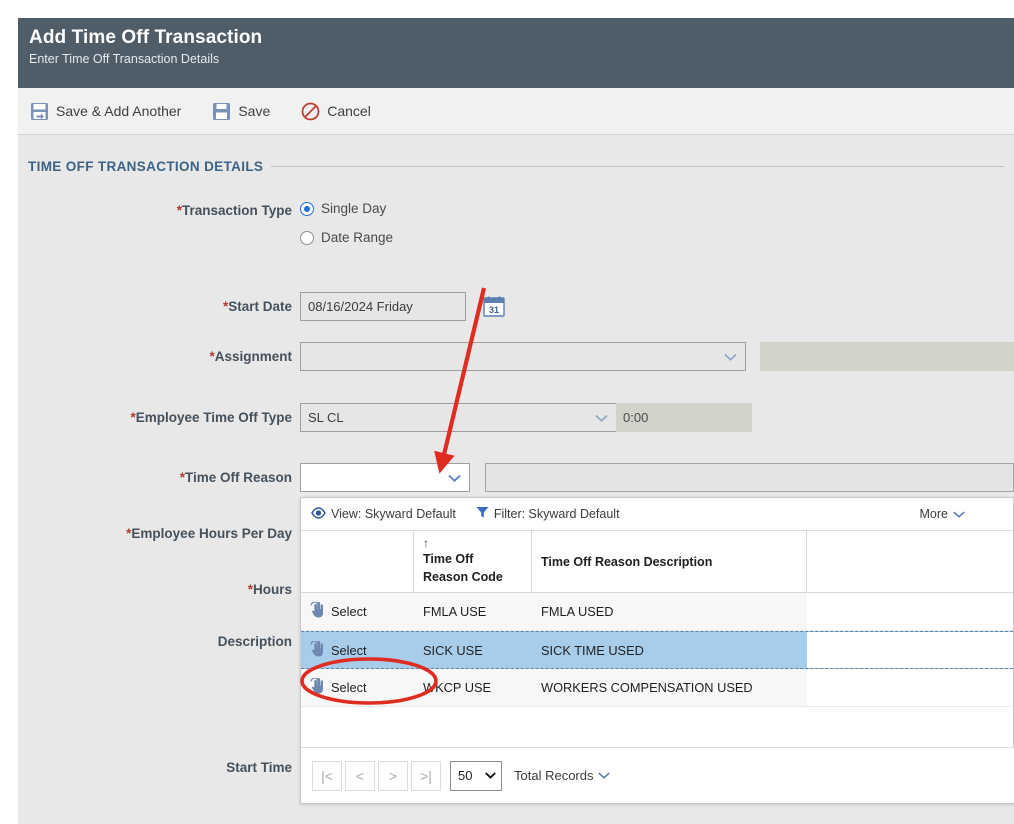 The width and height of the screenshot is (1014, 824). Describe the element at coordinates (250, 356) in the screenshot. I see `assignment-label: *Assignment` at that location.